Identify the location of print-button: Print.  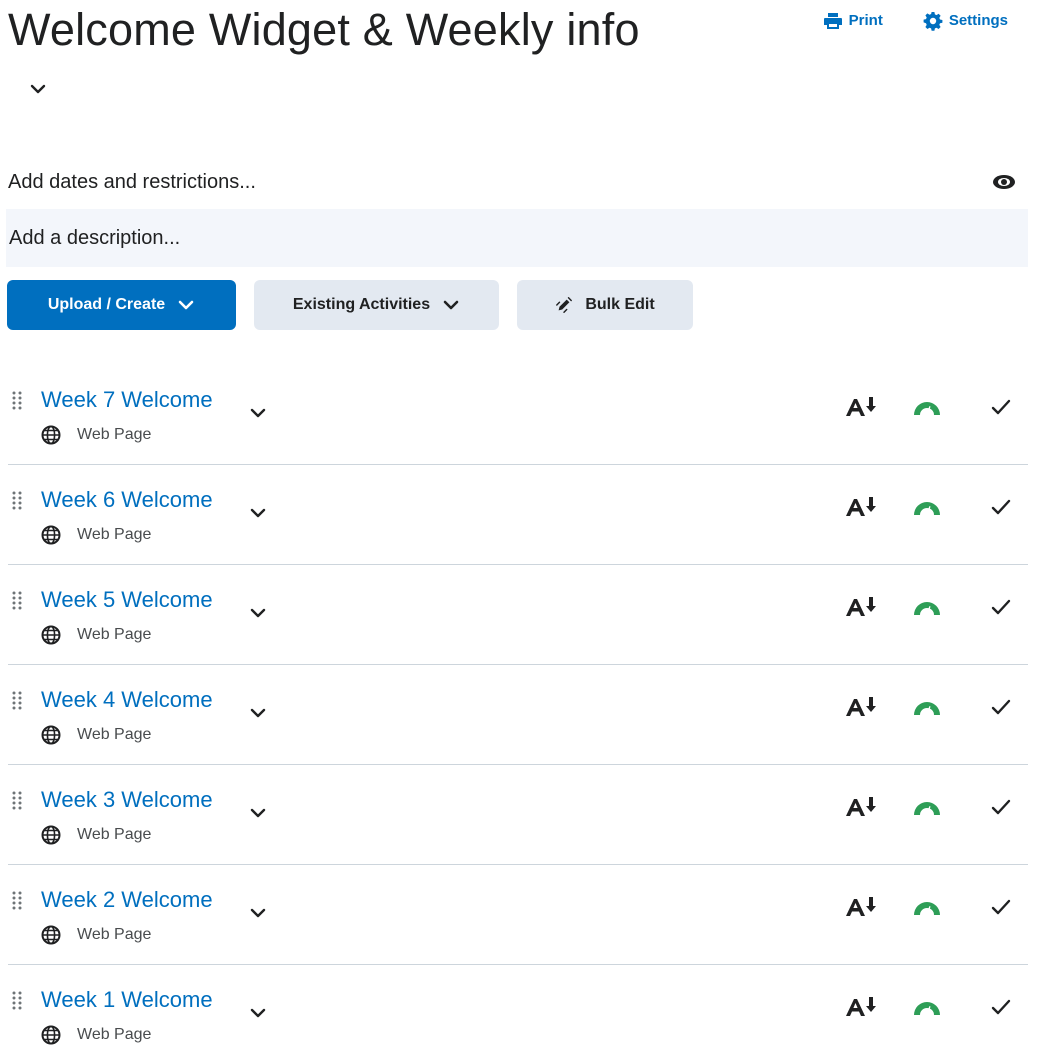
(853, 21).